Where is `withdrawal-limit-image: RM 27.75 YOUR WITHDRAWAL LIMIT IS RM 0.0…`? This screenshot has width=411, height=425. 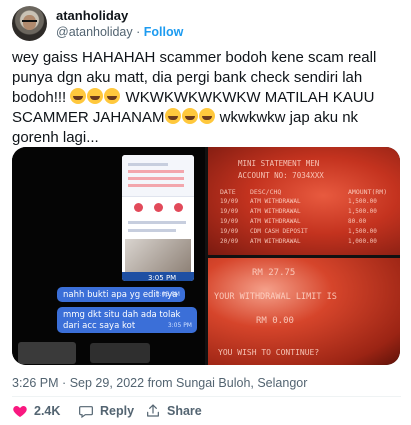
withdrawal-limit-image: RM 27.75 YOUR WITHDRAWAL LIMIT IS RM 0.0… is located at coordinates (304, 311).